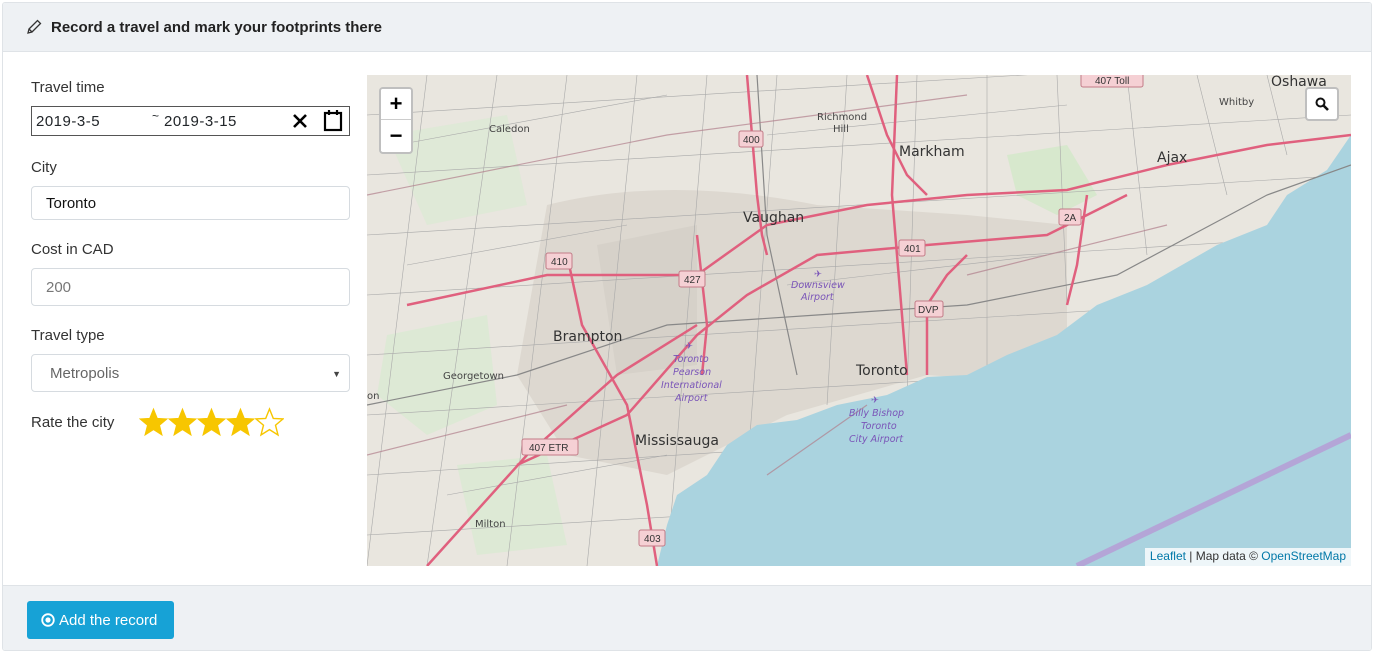 This screenshot has width=1375, height=653. I want to click on airport-pearson-1: Toronto, so click(691, 359).